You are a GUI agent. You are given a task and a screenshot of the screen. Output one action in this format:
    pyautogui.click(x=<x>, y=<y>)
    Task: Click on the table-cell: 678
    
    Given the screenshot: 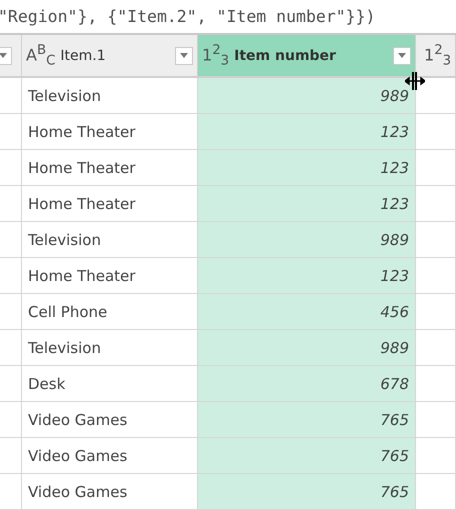 What is the action you would take?
    pyautogui.click(x=307, y=384)
    